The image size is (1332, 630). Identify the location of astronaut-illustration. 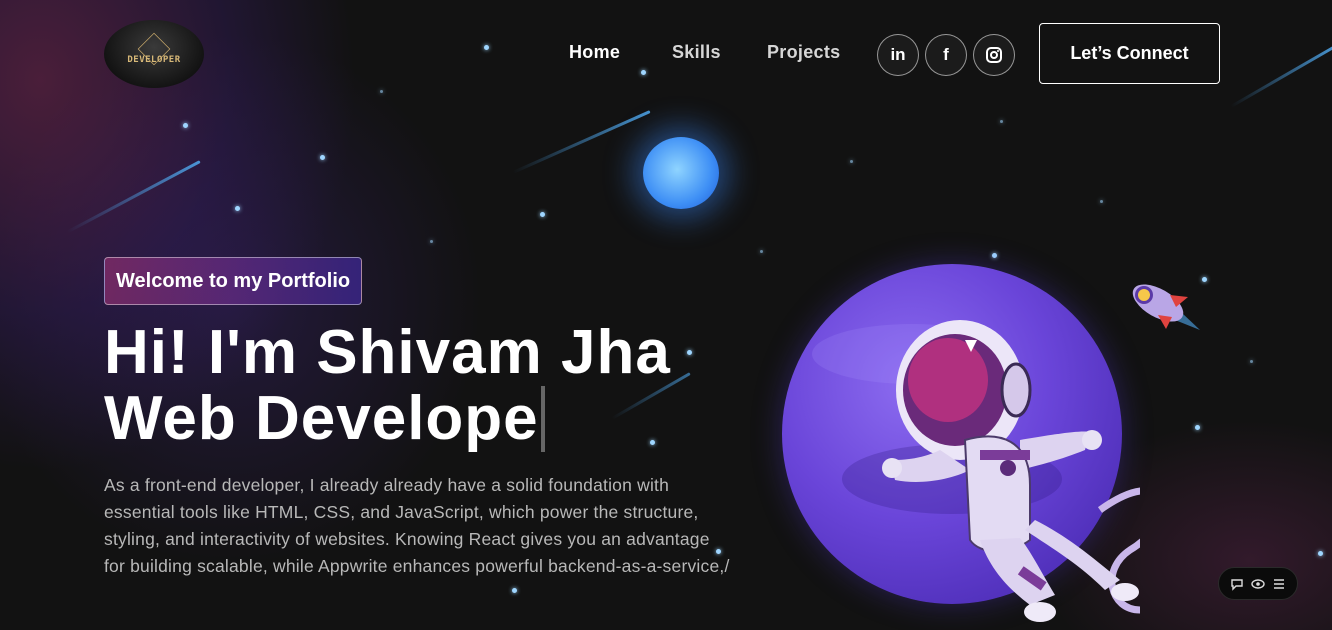
(1011, 471).